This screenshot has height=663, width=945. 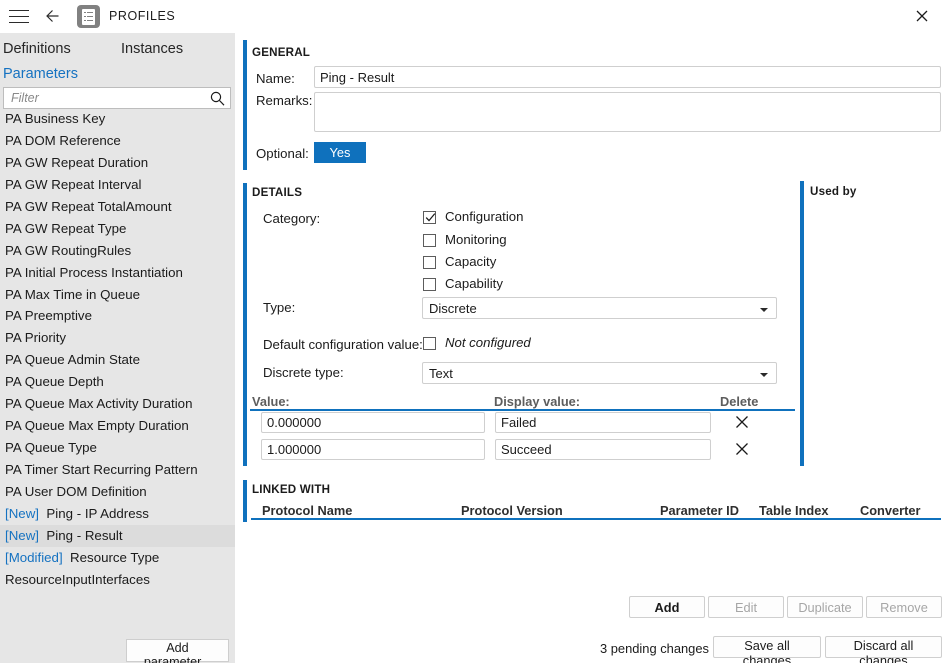 I want to click on delete-row-1-button, so click(x=742, y=449).